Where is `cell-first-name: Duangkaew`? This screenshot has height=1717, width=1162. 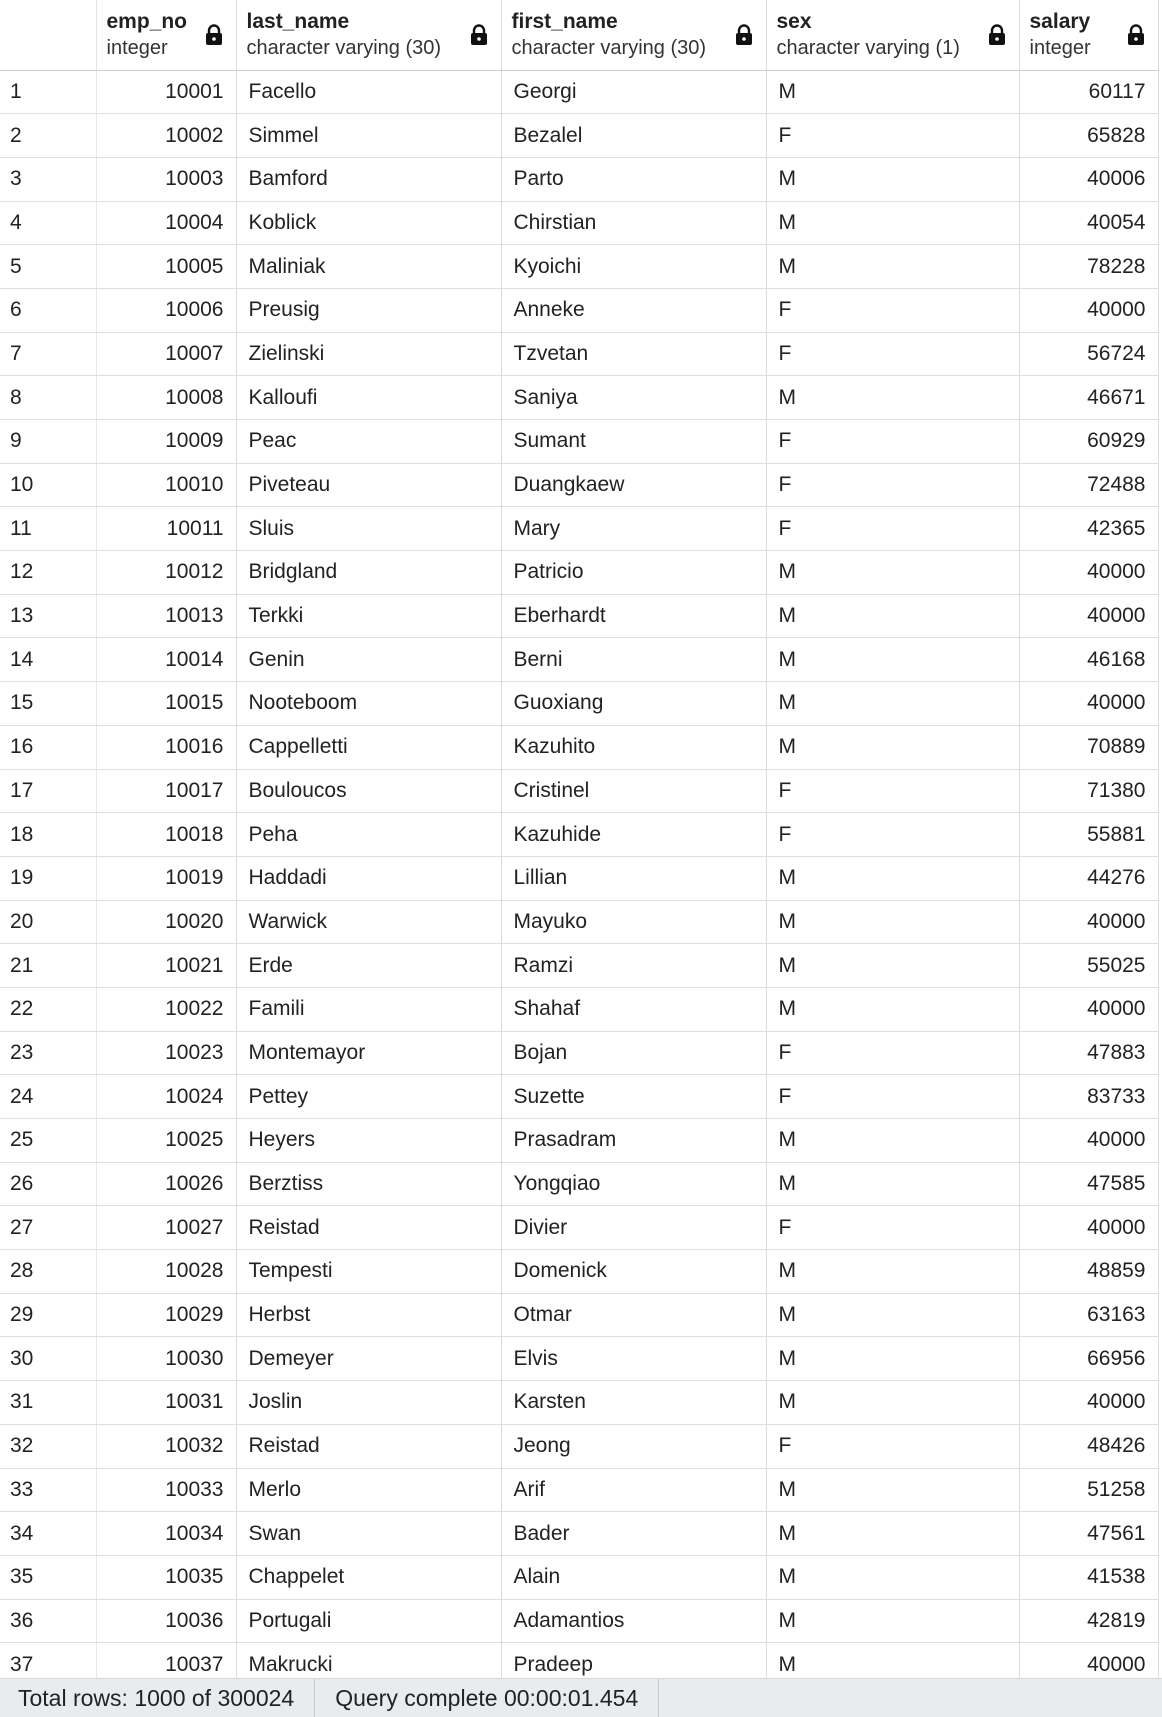 cell-first-name: Duangkaew is located at coordinates (634, 485).